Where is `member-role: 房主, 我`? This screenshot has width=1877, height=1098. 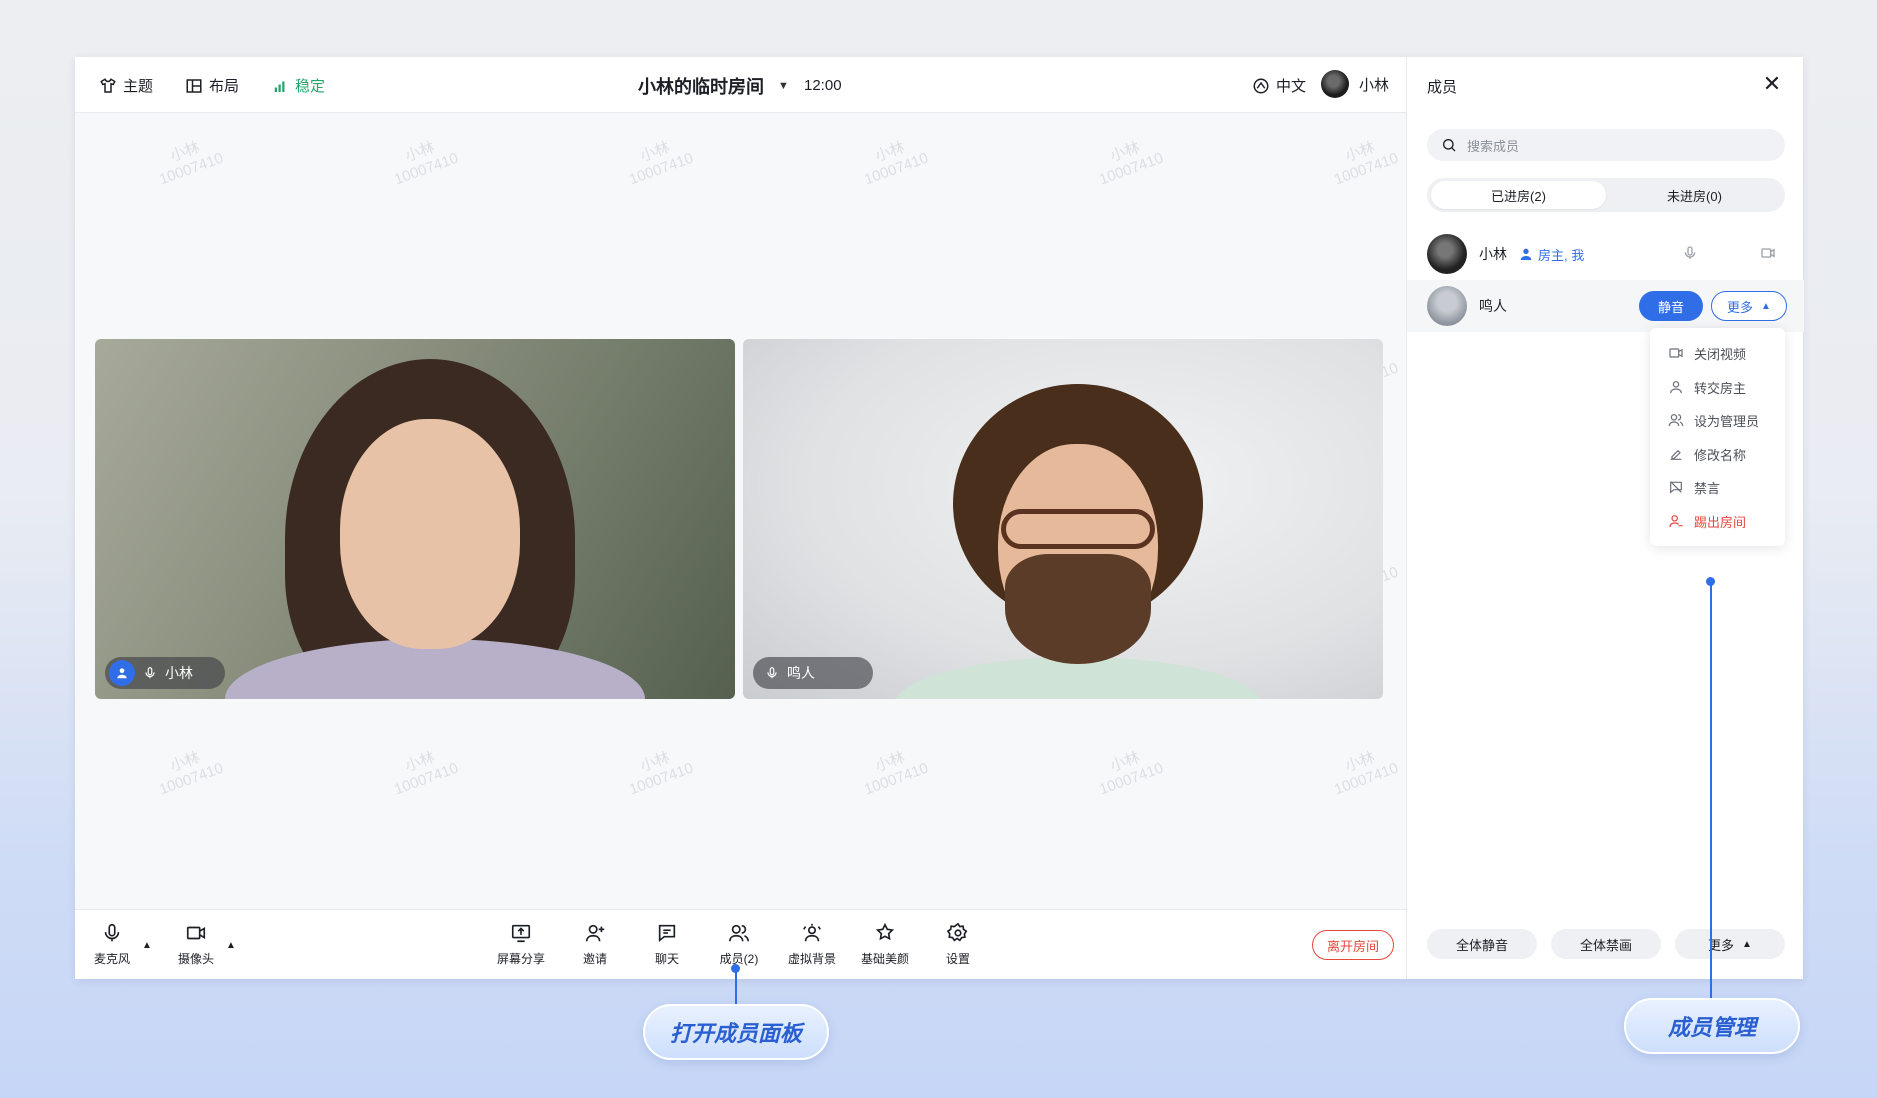 member-role: 房主, 我 is located at coordinates (1551, 254).